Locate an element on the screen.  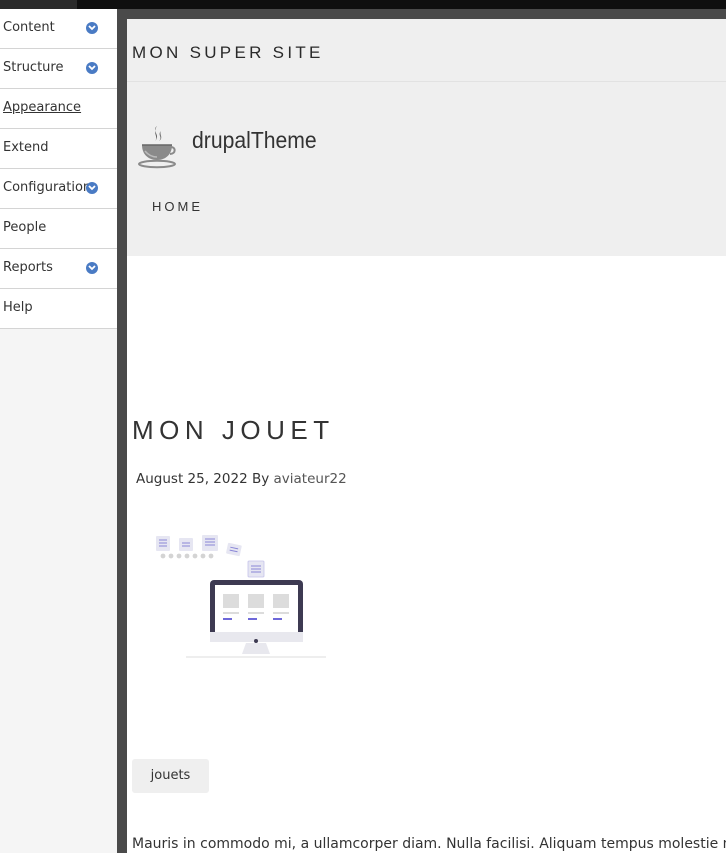
preview-frame-top is located at coordinates (421, 14).